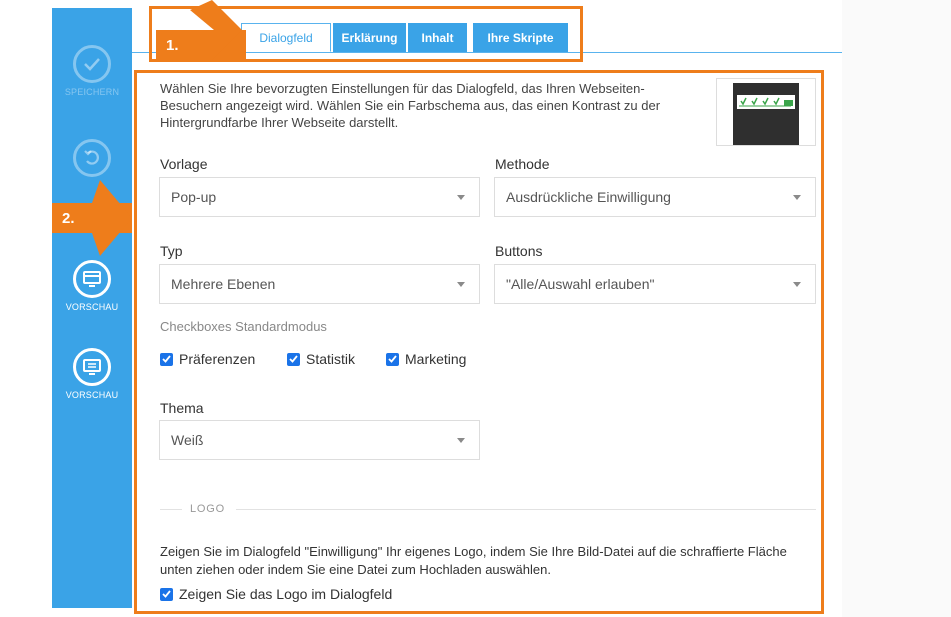 The width and height of the screenshot is (951, 617). What do you see at coordinates (896, 308) in the screenshot?
I see `right-margin` at bounding box center [896, 308].